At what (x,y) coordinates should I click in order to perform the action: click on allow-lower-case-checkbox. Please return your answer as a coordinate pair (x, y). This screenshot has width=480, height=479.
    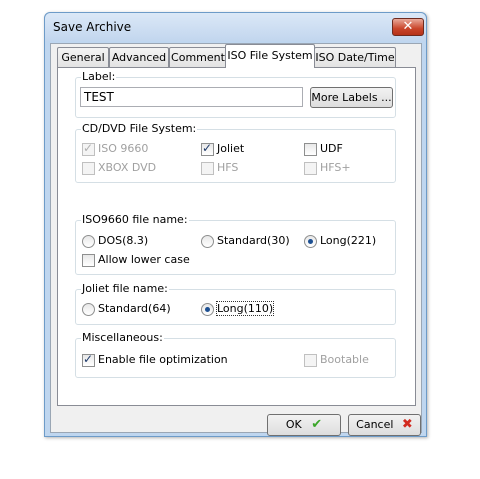
    Looking at the image, I should click on (88, 260).